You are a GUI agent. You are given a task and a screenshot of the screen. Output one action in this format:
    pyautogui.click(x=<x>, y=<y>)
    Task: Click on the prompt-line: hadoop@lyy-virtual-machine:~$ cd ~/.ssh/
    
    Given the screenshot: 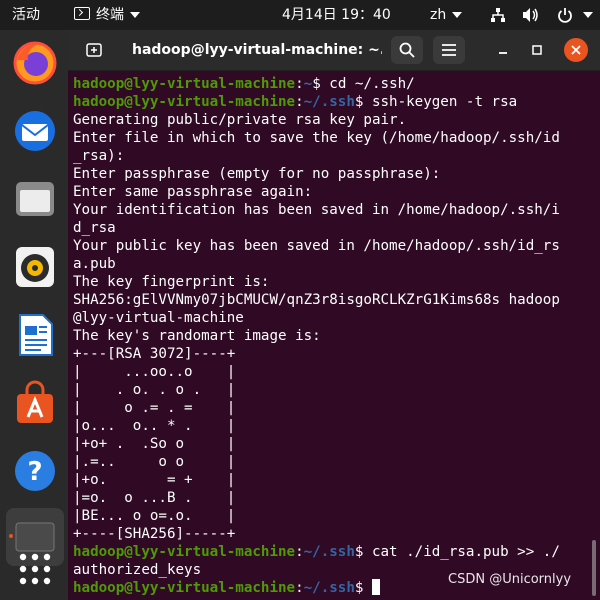 What is the action you would take?
    pyautogui.click(x=333, y=84)
    